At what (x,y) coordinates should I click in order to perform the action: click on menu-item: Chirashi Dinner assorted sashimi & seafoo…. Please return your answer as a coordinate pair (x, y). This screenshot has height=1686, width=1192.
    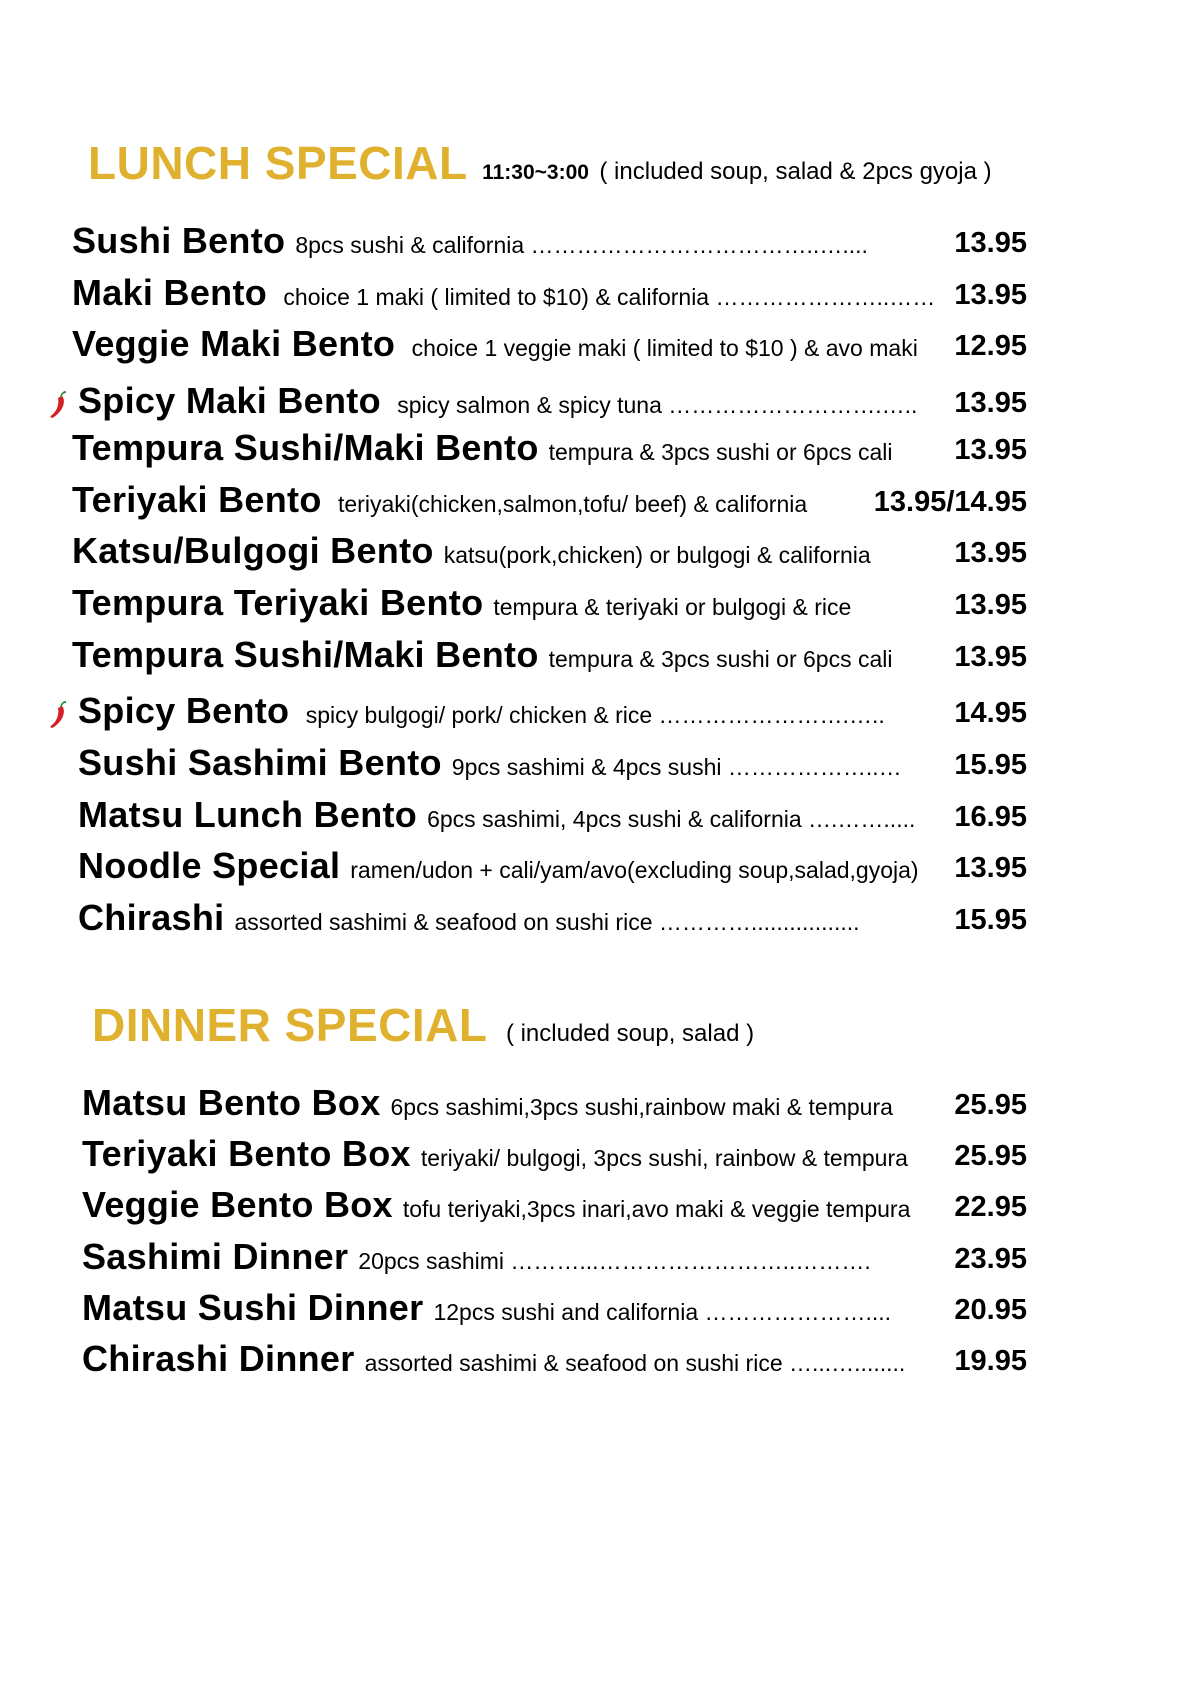
    Looking at the image, I should click on (554, 1361).